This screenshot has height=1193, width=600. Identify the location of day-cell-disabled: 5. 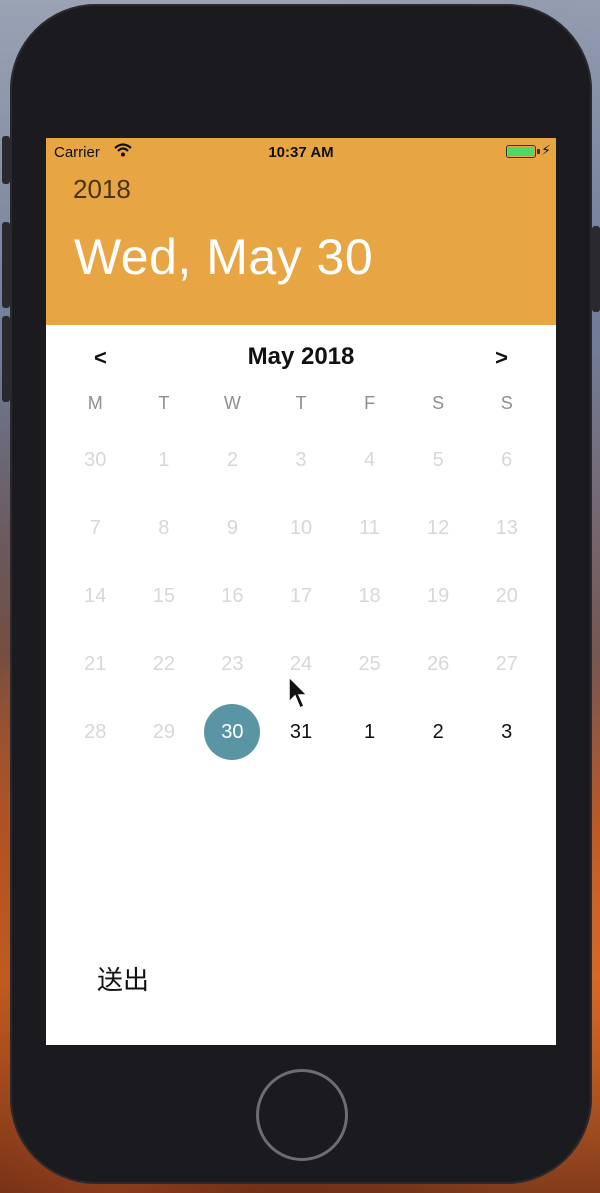
(438, 459).